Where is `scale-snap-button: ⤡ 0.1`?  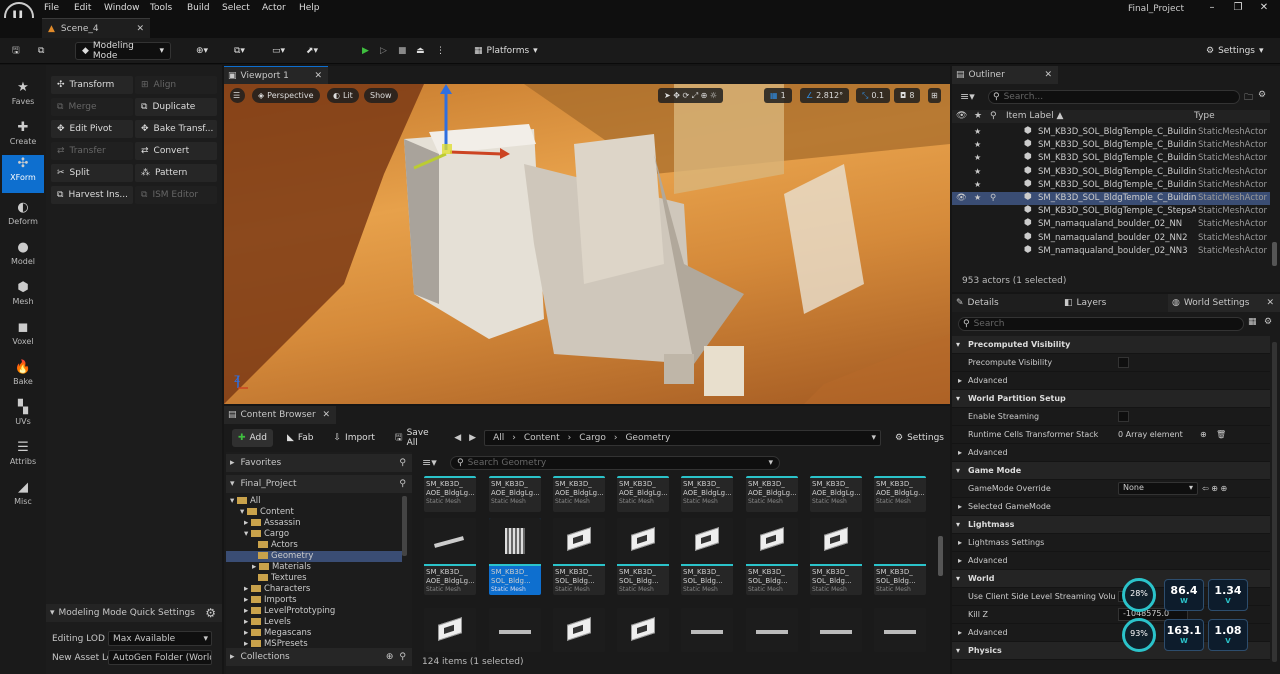 scale-snap-button: ⤡ 0.1 is located at coordinates (873, 95).